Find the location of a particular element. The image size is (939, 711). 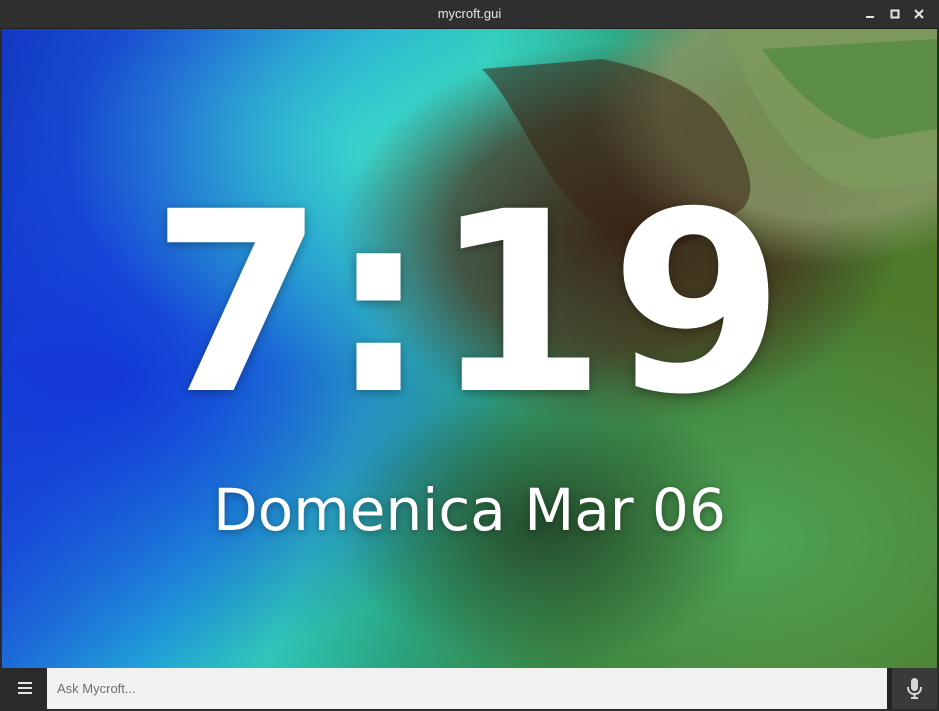

menu-button is located at coordinates (24, 688).